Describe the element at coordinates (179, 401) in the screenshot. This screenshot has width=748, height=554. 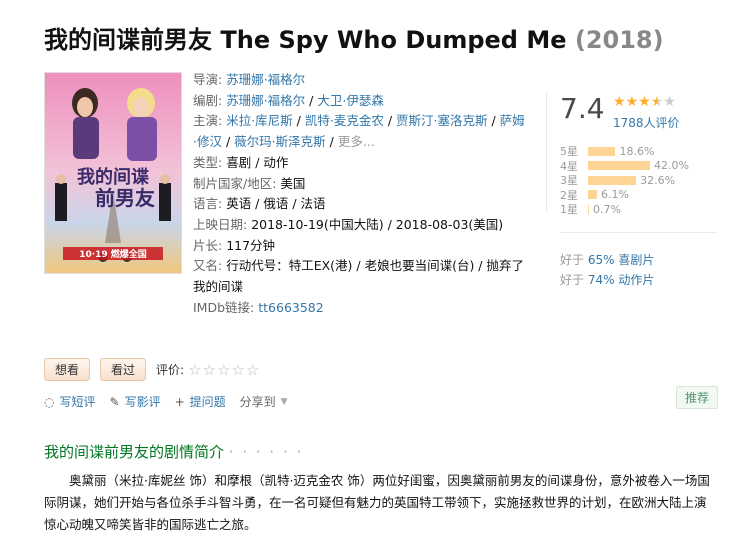
I see `plus-icon: +` at that location.